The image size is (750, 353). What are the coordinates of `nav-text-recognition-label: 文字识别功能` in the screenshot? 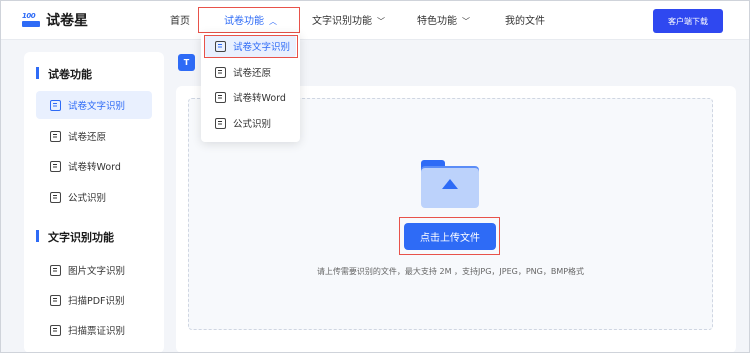 It's located at (342, 21).